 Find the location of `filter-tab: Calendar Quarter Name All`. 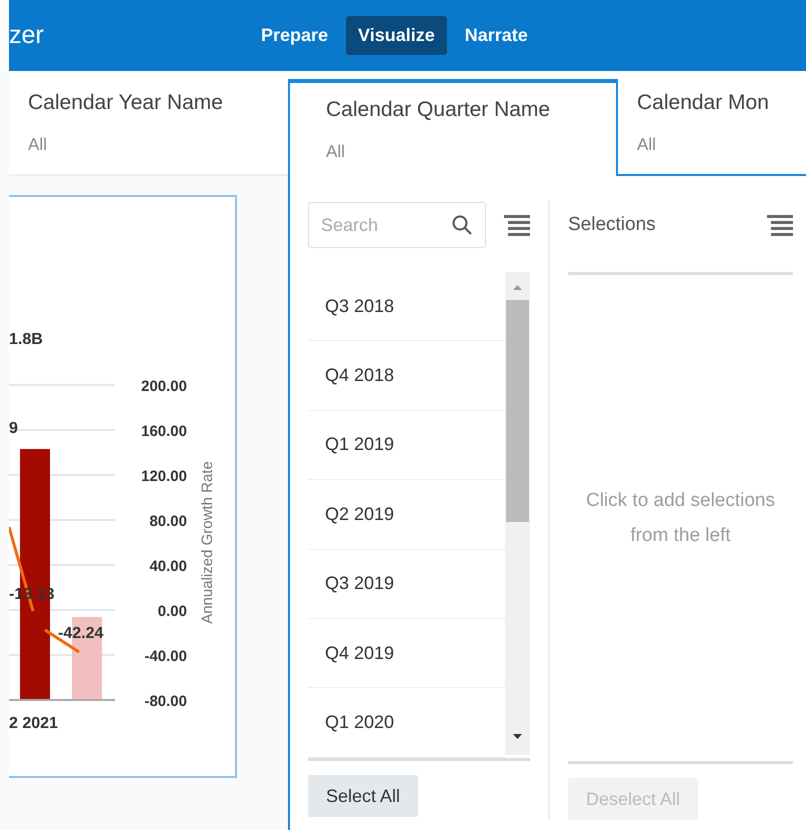

filter-tab: Calendar Quarter Name All is located at coordinates (453, 127).